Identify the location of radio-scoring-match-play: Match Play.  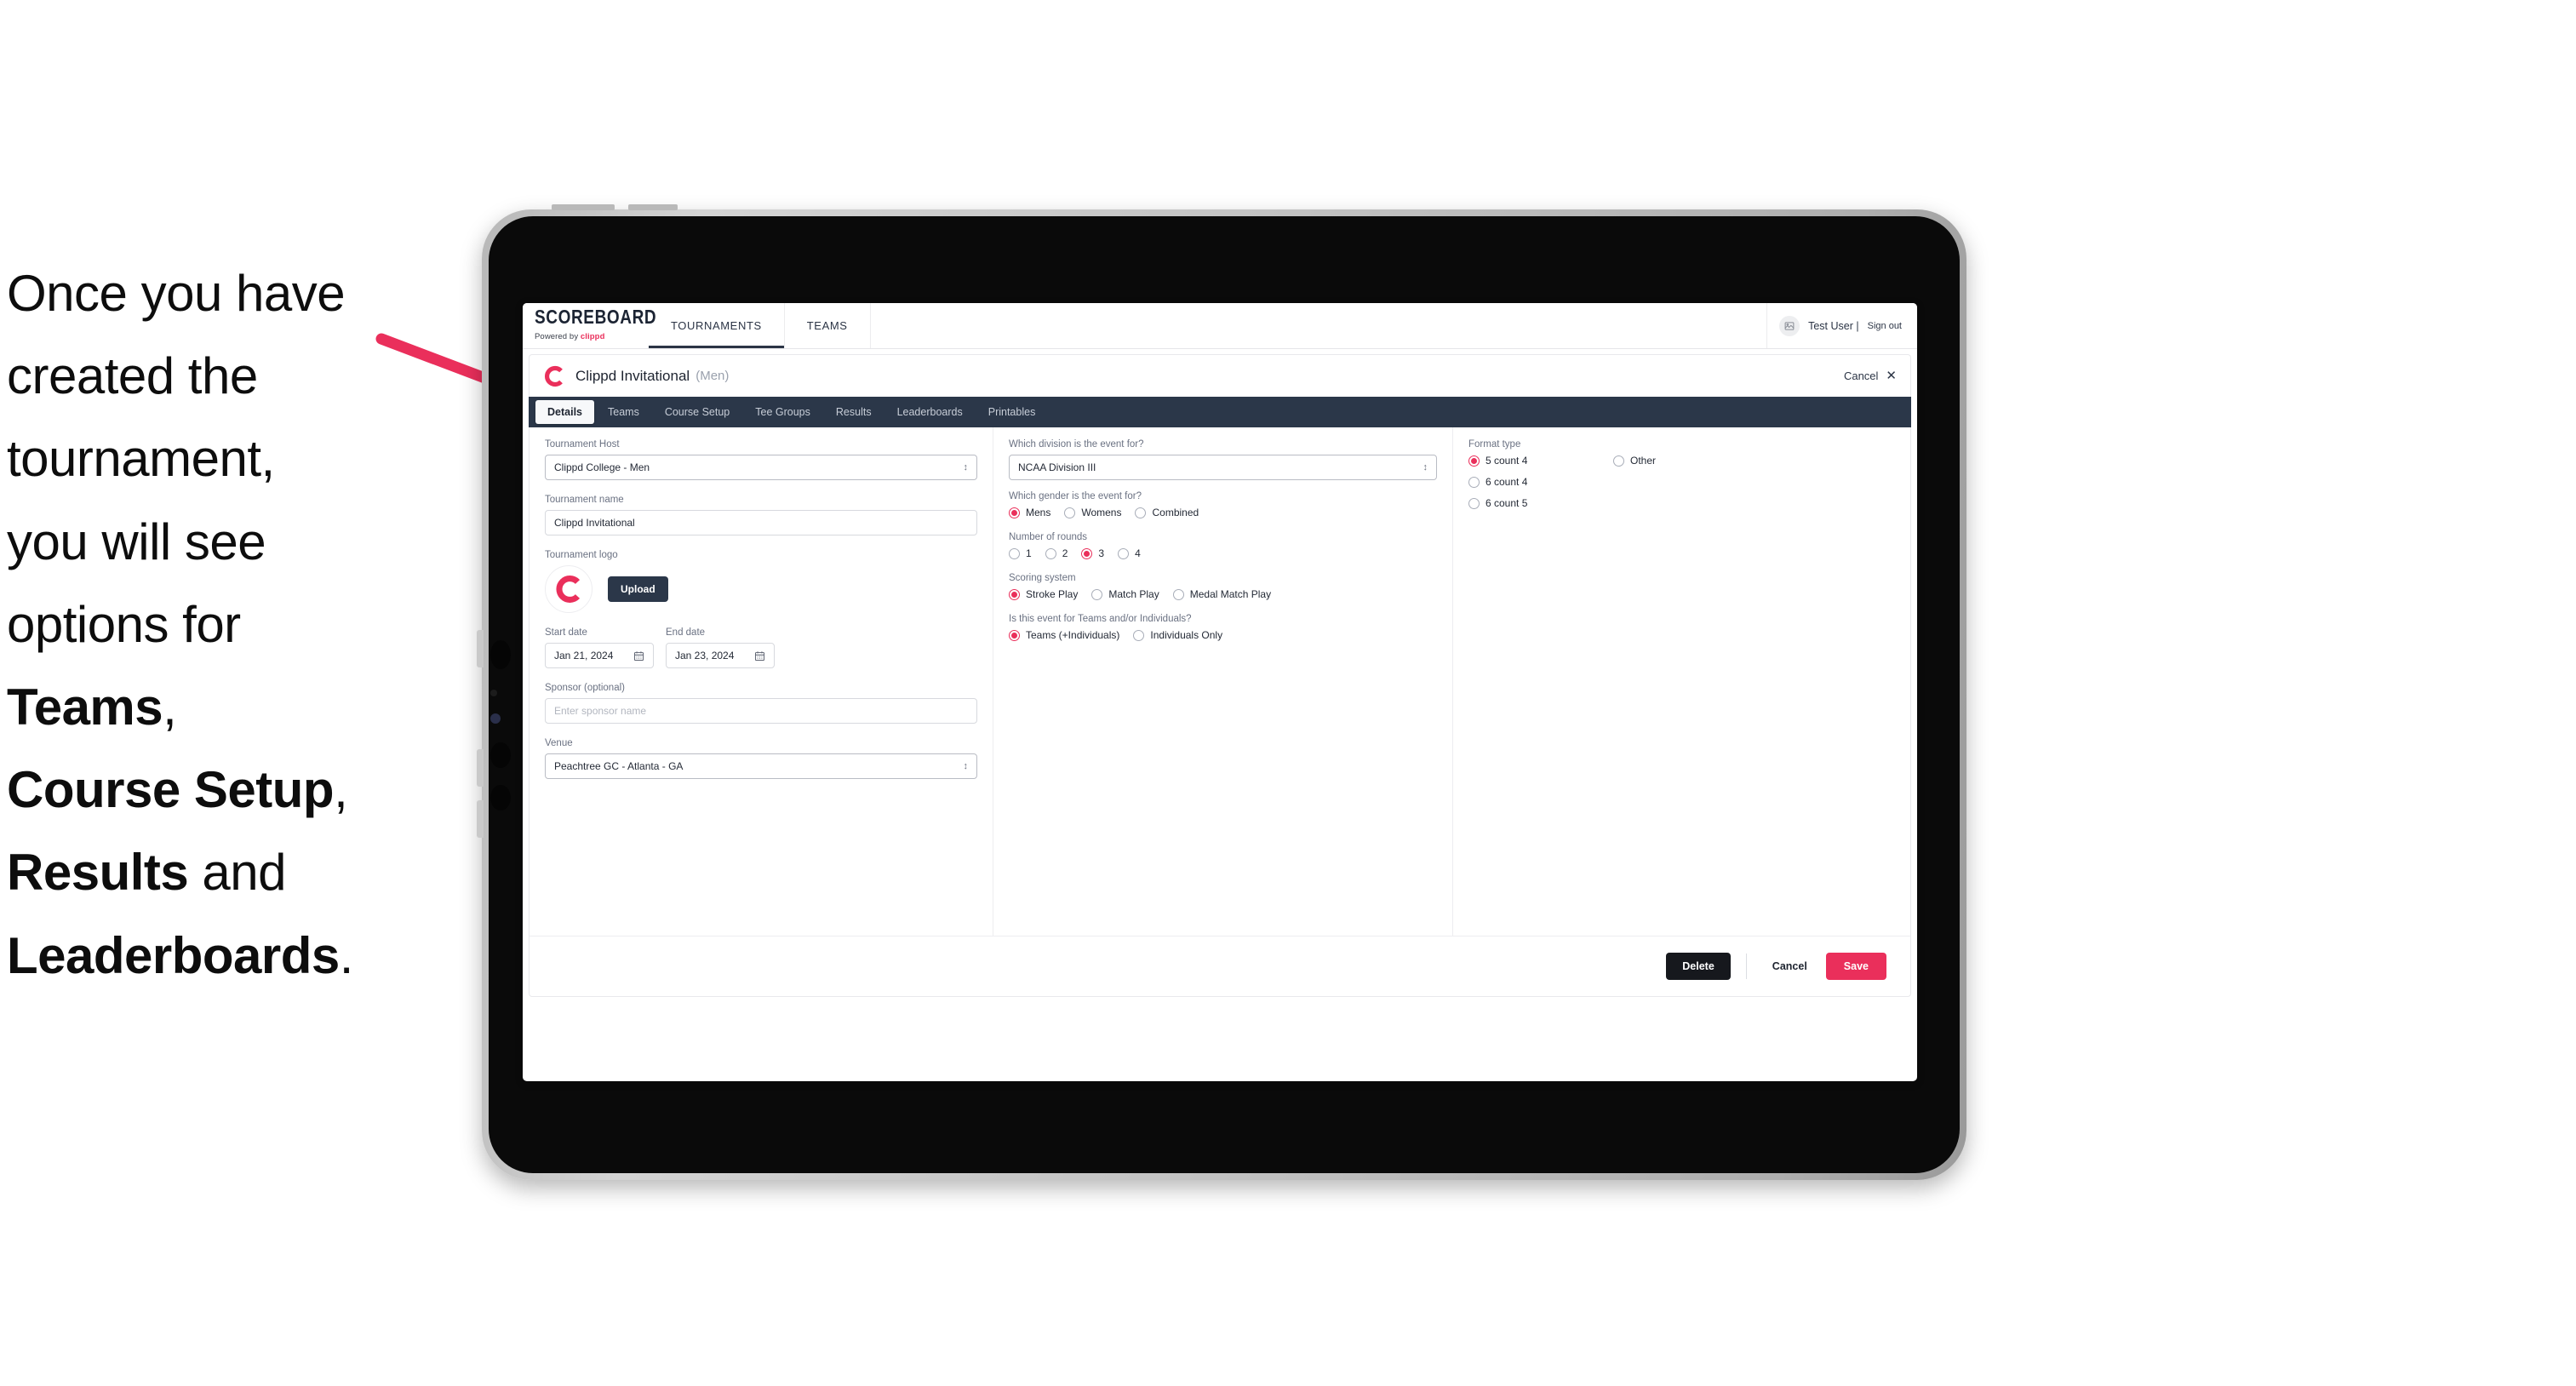
(1125, 594).